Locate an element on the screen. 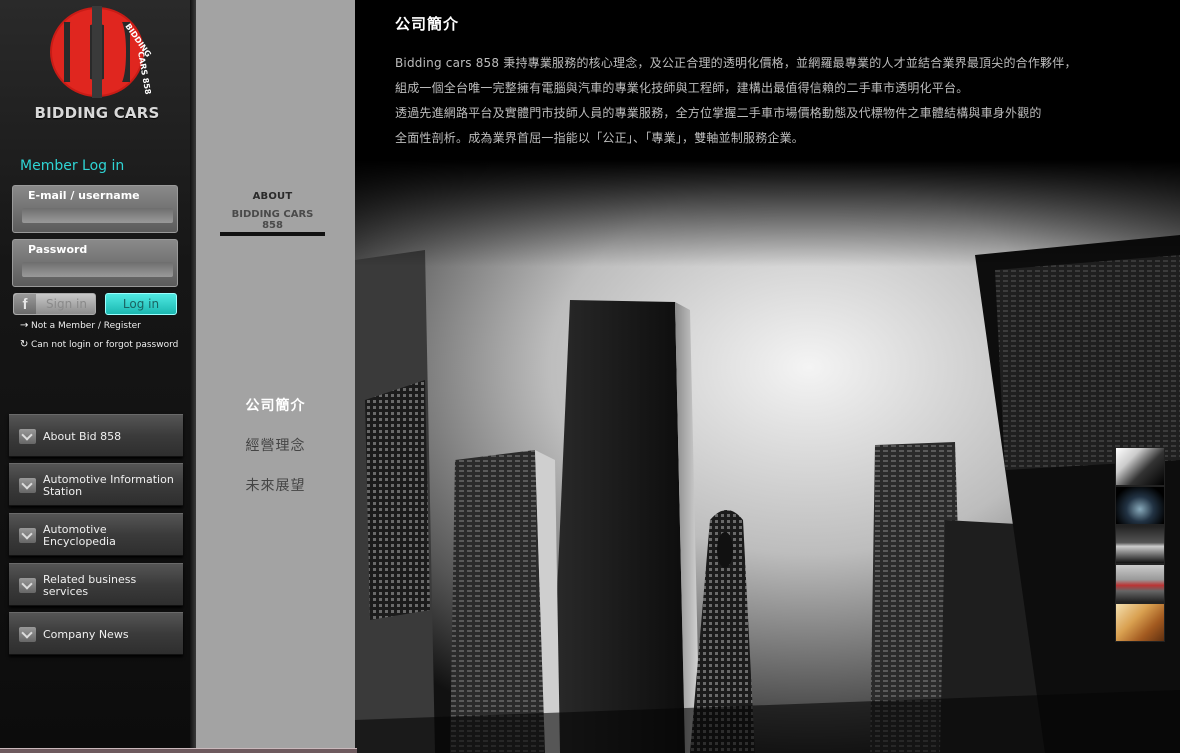 The width and height of the screenshot is (1180, 753). email-field-box: E-mail / username is located at coordinates (95, 209).